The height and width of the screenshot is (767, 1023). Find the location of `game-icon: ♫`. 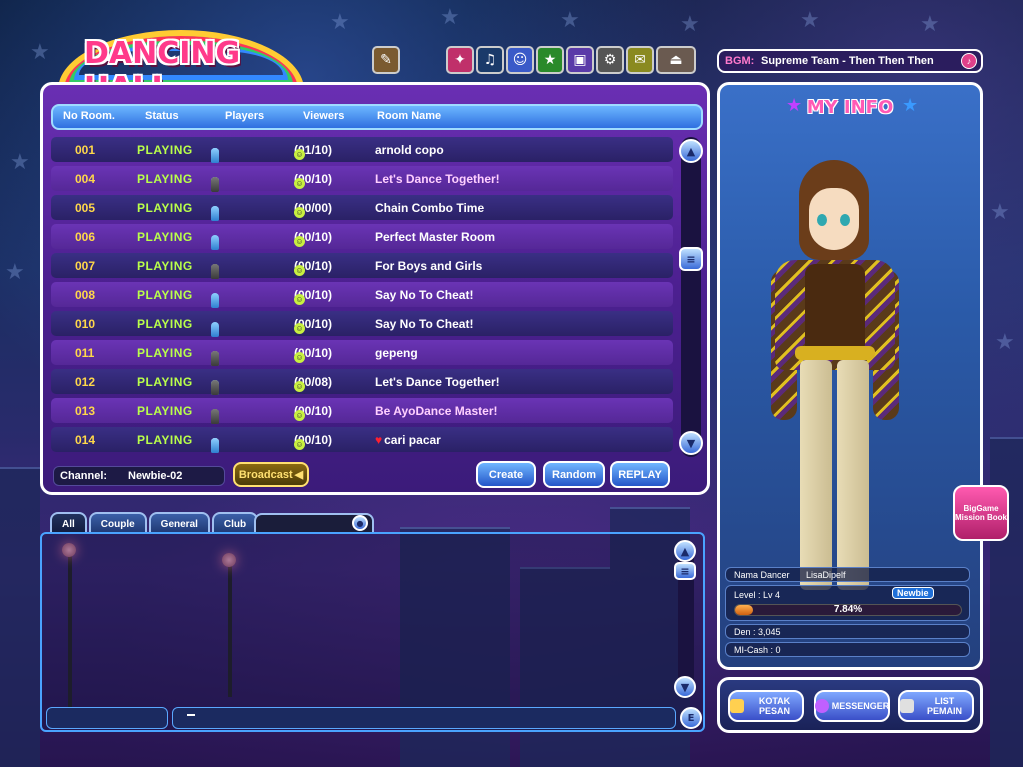

game-icon: ♫ is located at coordinates (490, 60).